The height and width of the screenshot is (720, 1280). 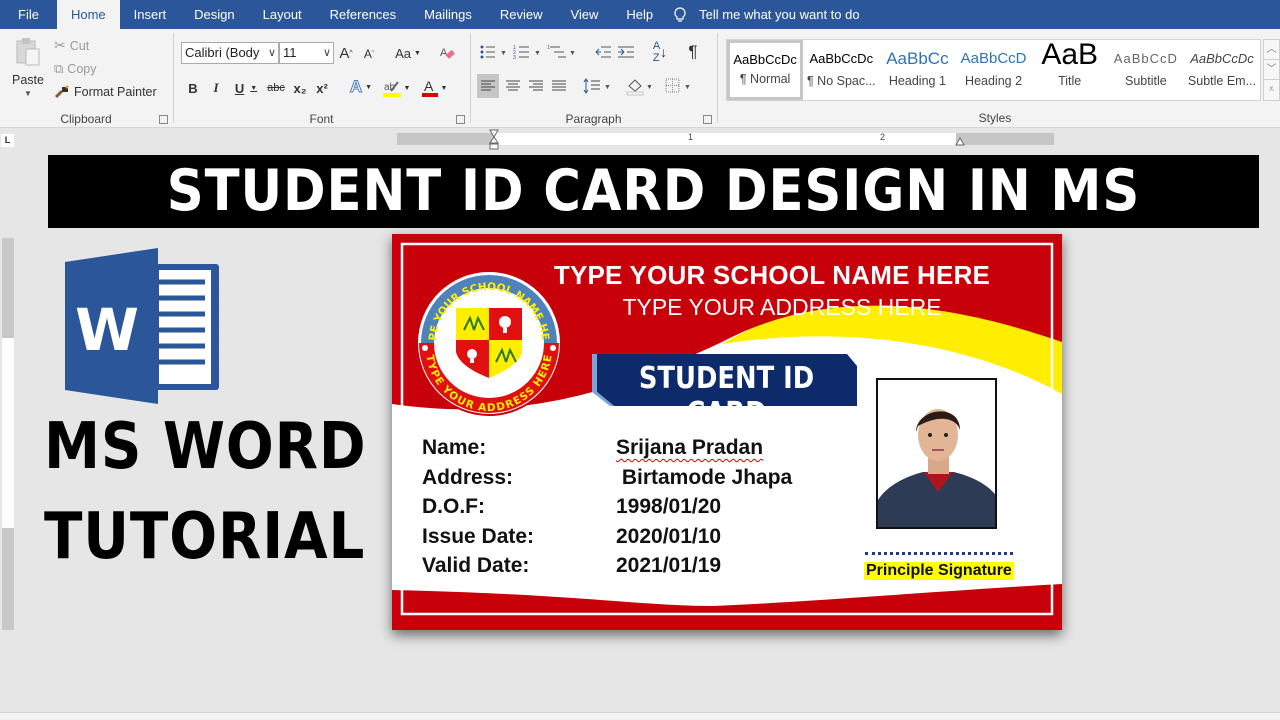 What do you see at coordinates (230, 53) in the screenshot?
I see `font-family-select: Calibri (Body ∨` at bounding box center [230, 53].